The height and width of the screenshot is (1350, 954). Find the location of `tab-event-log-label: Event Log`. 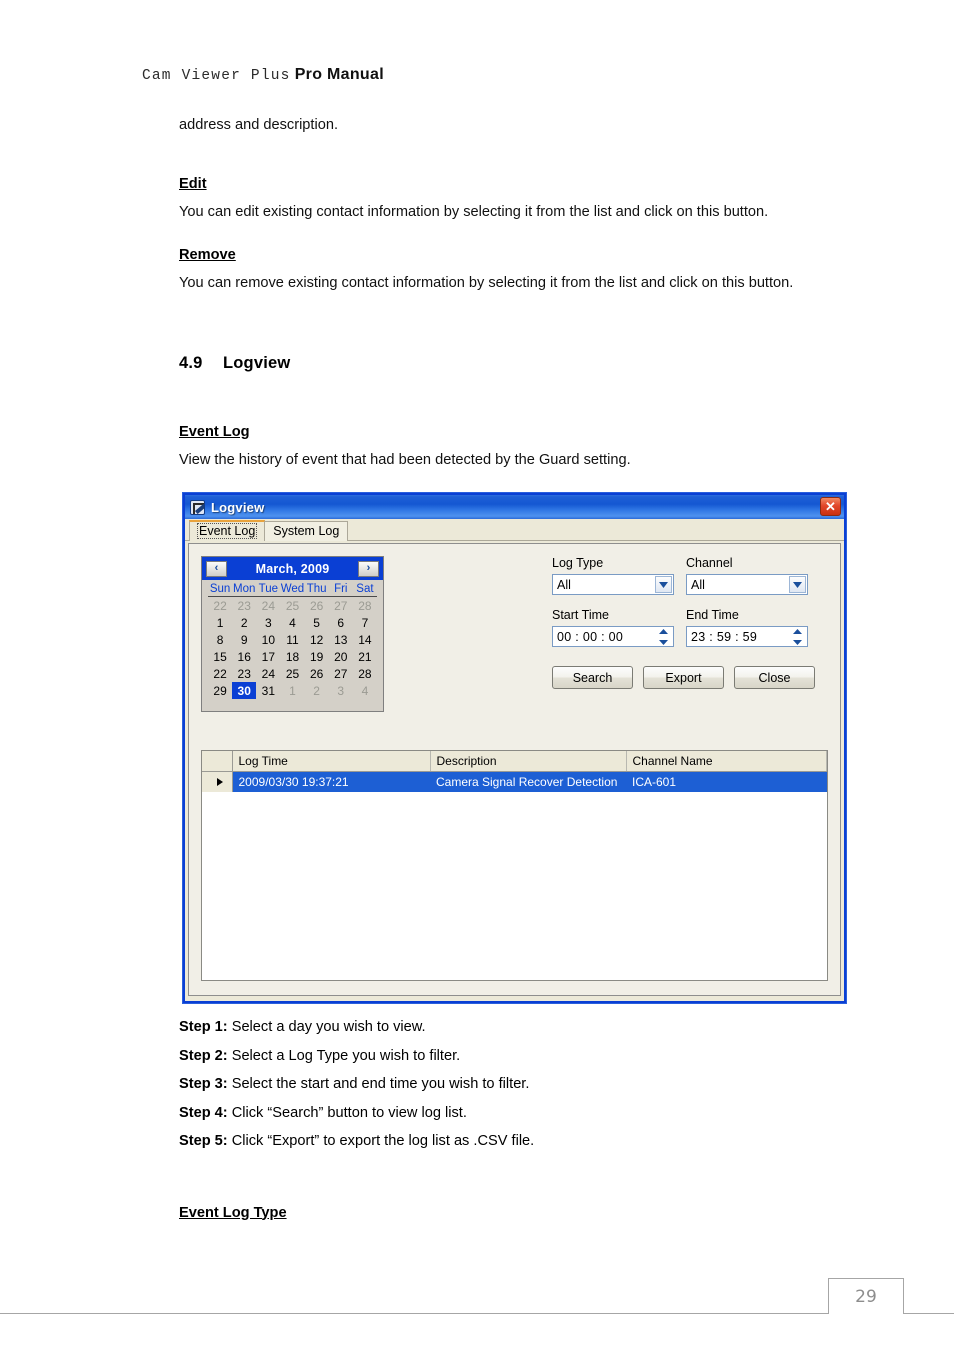

tab-event-log-label: Event Log is located at coordinates (227, 531).